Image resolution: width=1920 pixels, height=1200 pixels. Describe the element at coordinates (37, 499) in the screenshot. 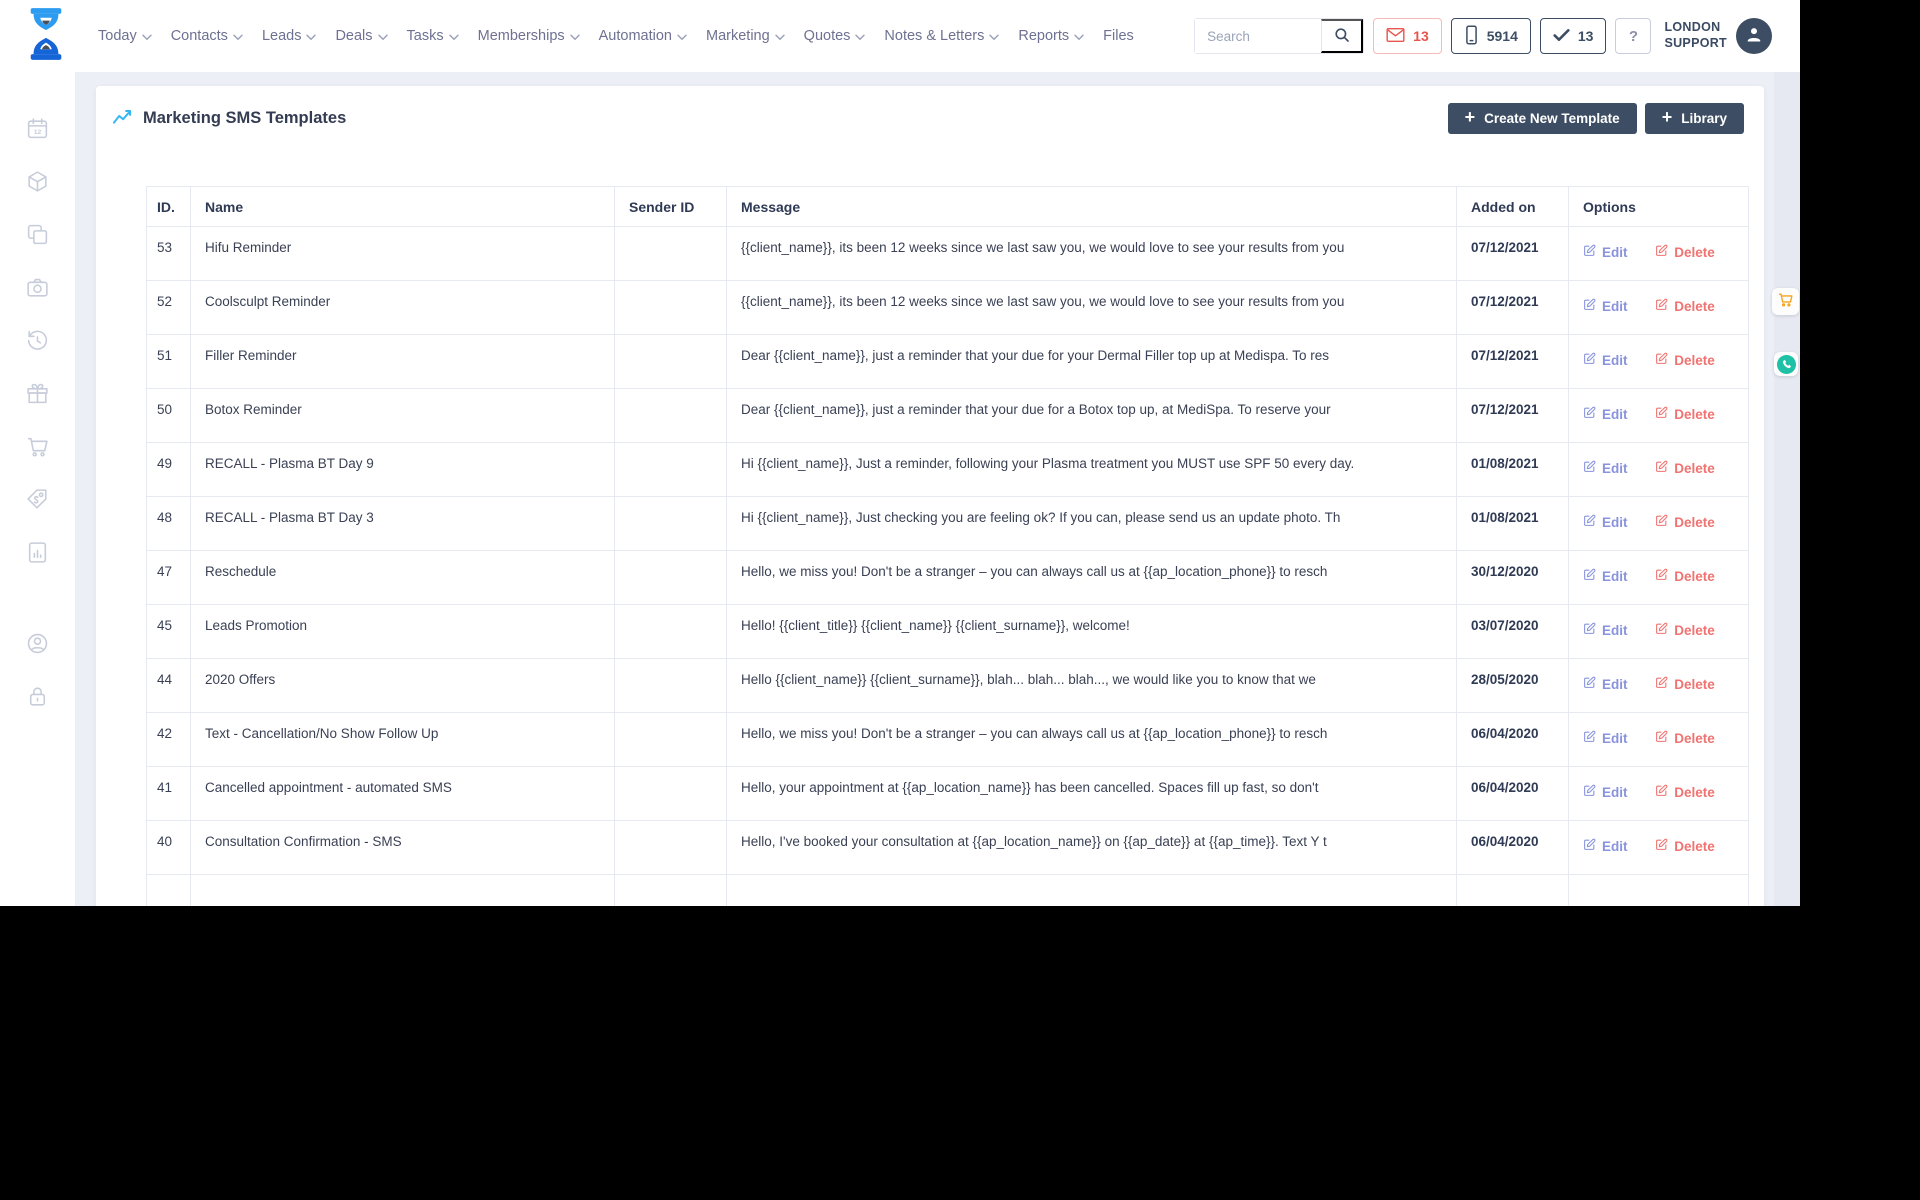

I see `price-tag-icon` at that location.